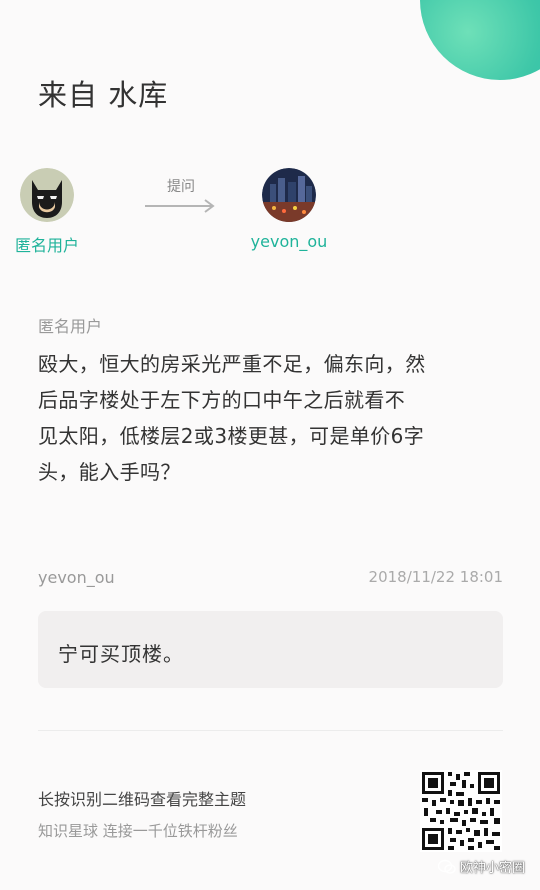  What do you see at coordinates (138, 831) in the screenshot?
I see `footer-tagline: 知识星球 连接一千位铁杆粉丝` at bounding box center [138, 831].